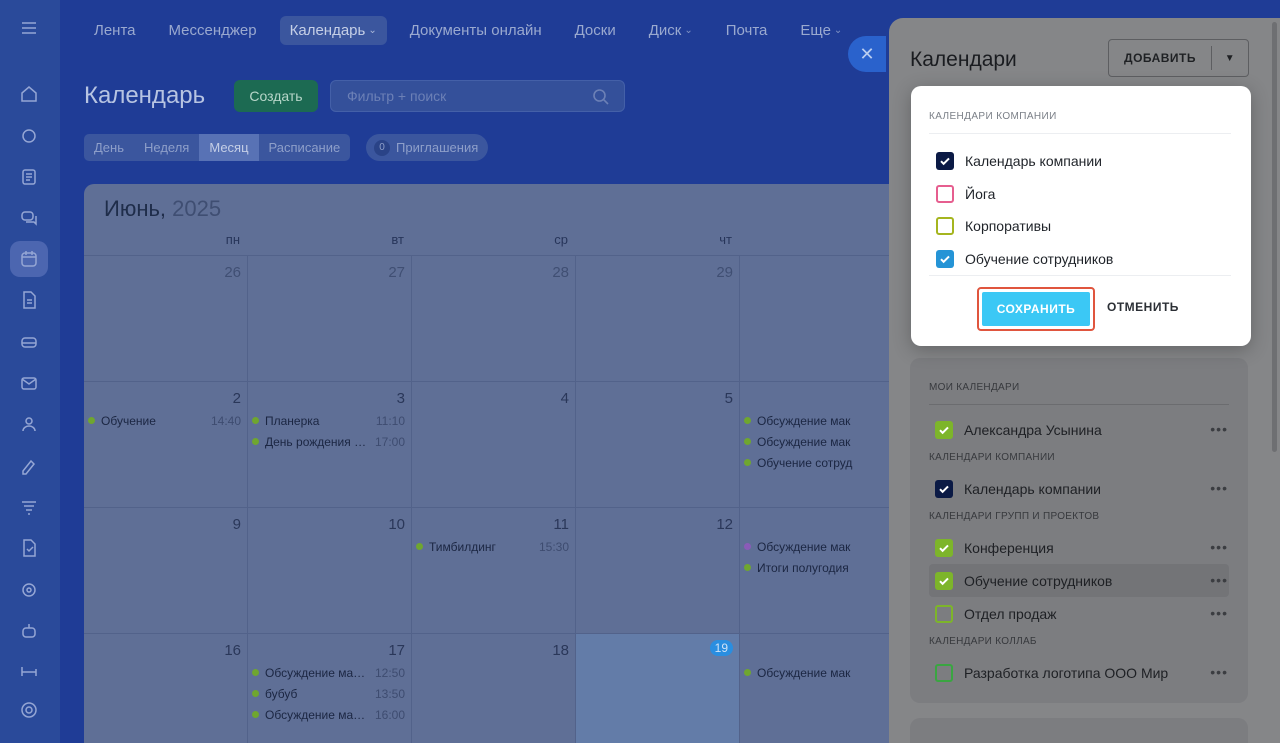  I want to click on day-cell: Обсуждение мак, so click(822, 688).